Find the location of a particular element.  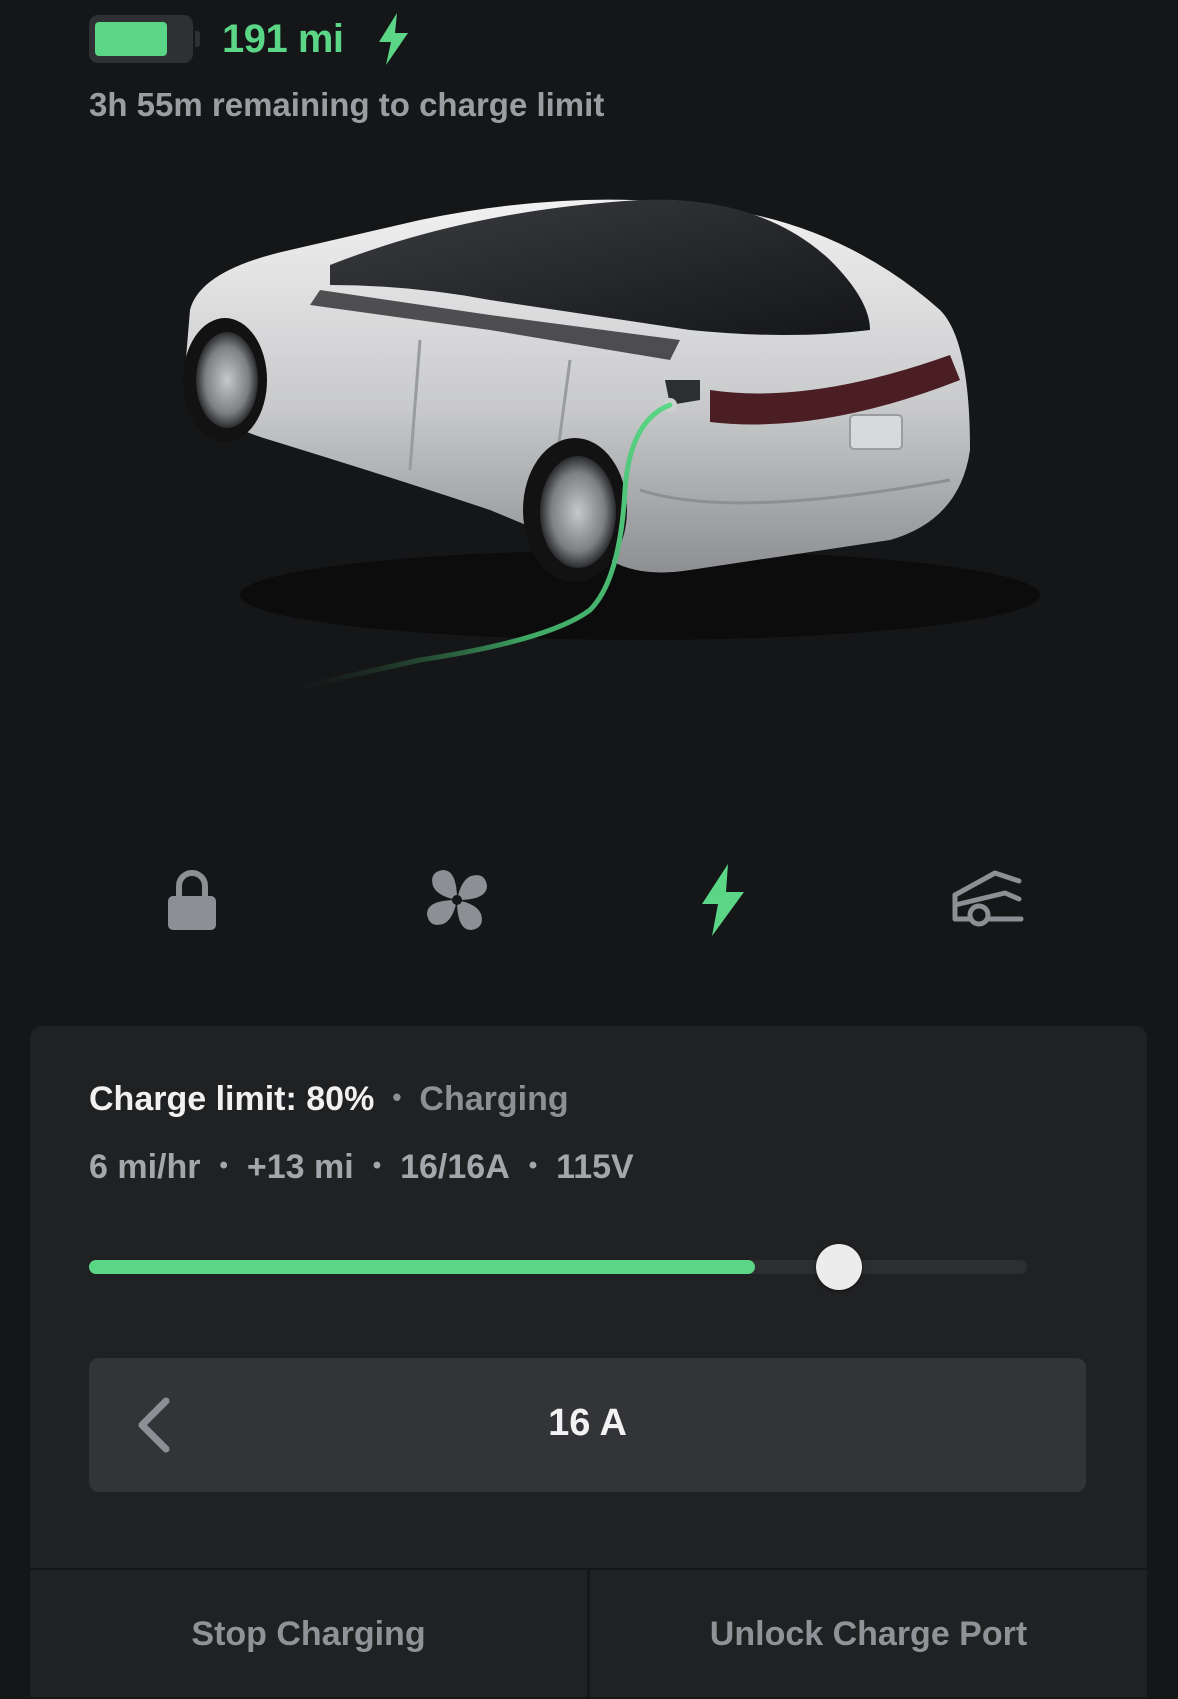

frunk-icon is located at coordinates (988, 898).